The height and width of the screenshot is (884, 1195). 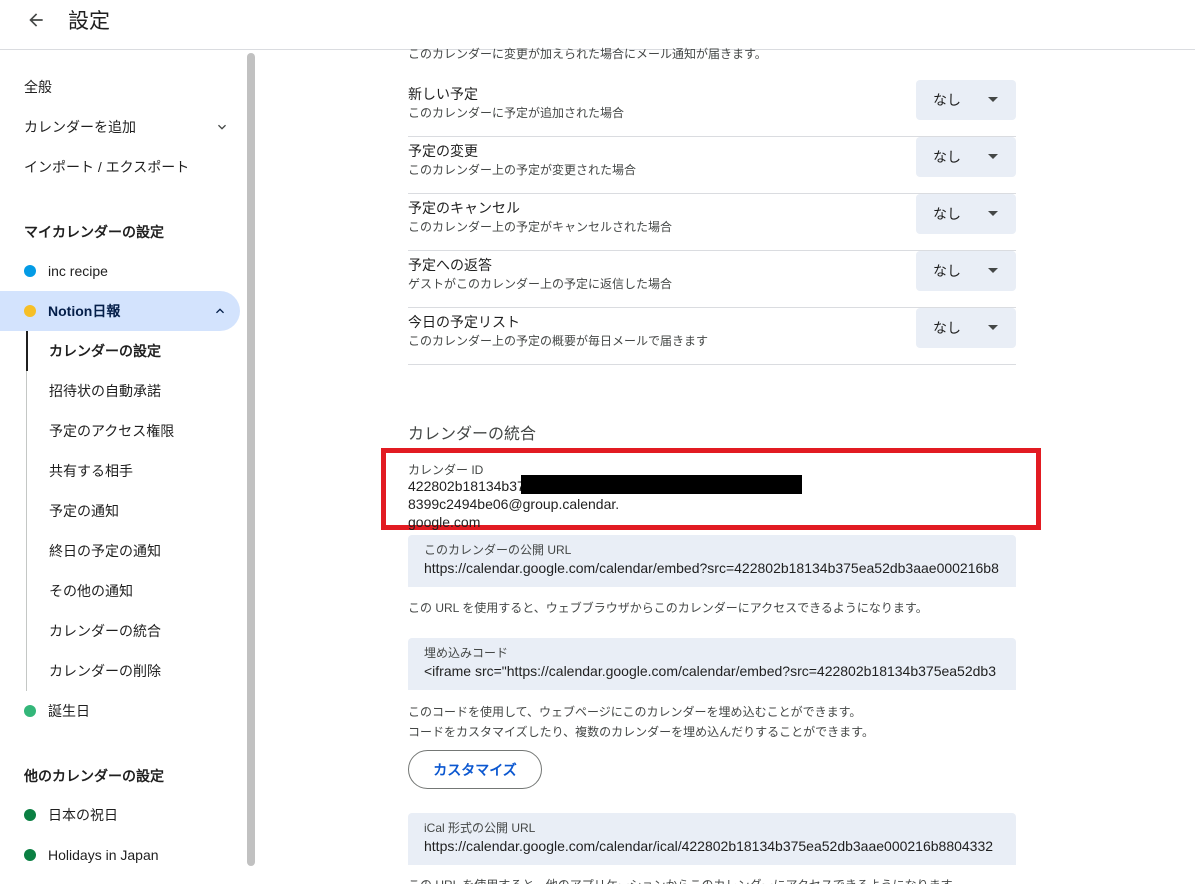 I want to click on calendar-id-line2: google.com, so click(x=444, y=522).